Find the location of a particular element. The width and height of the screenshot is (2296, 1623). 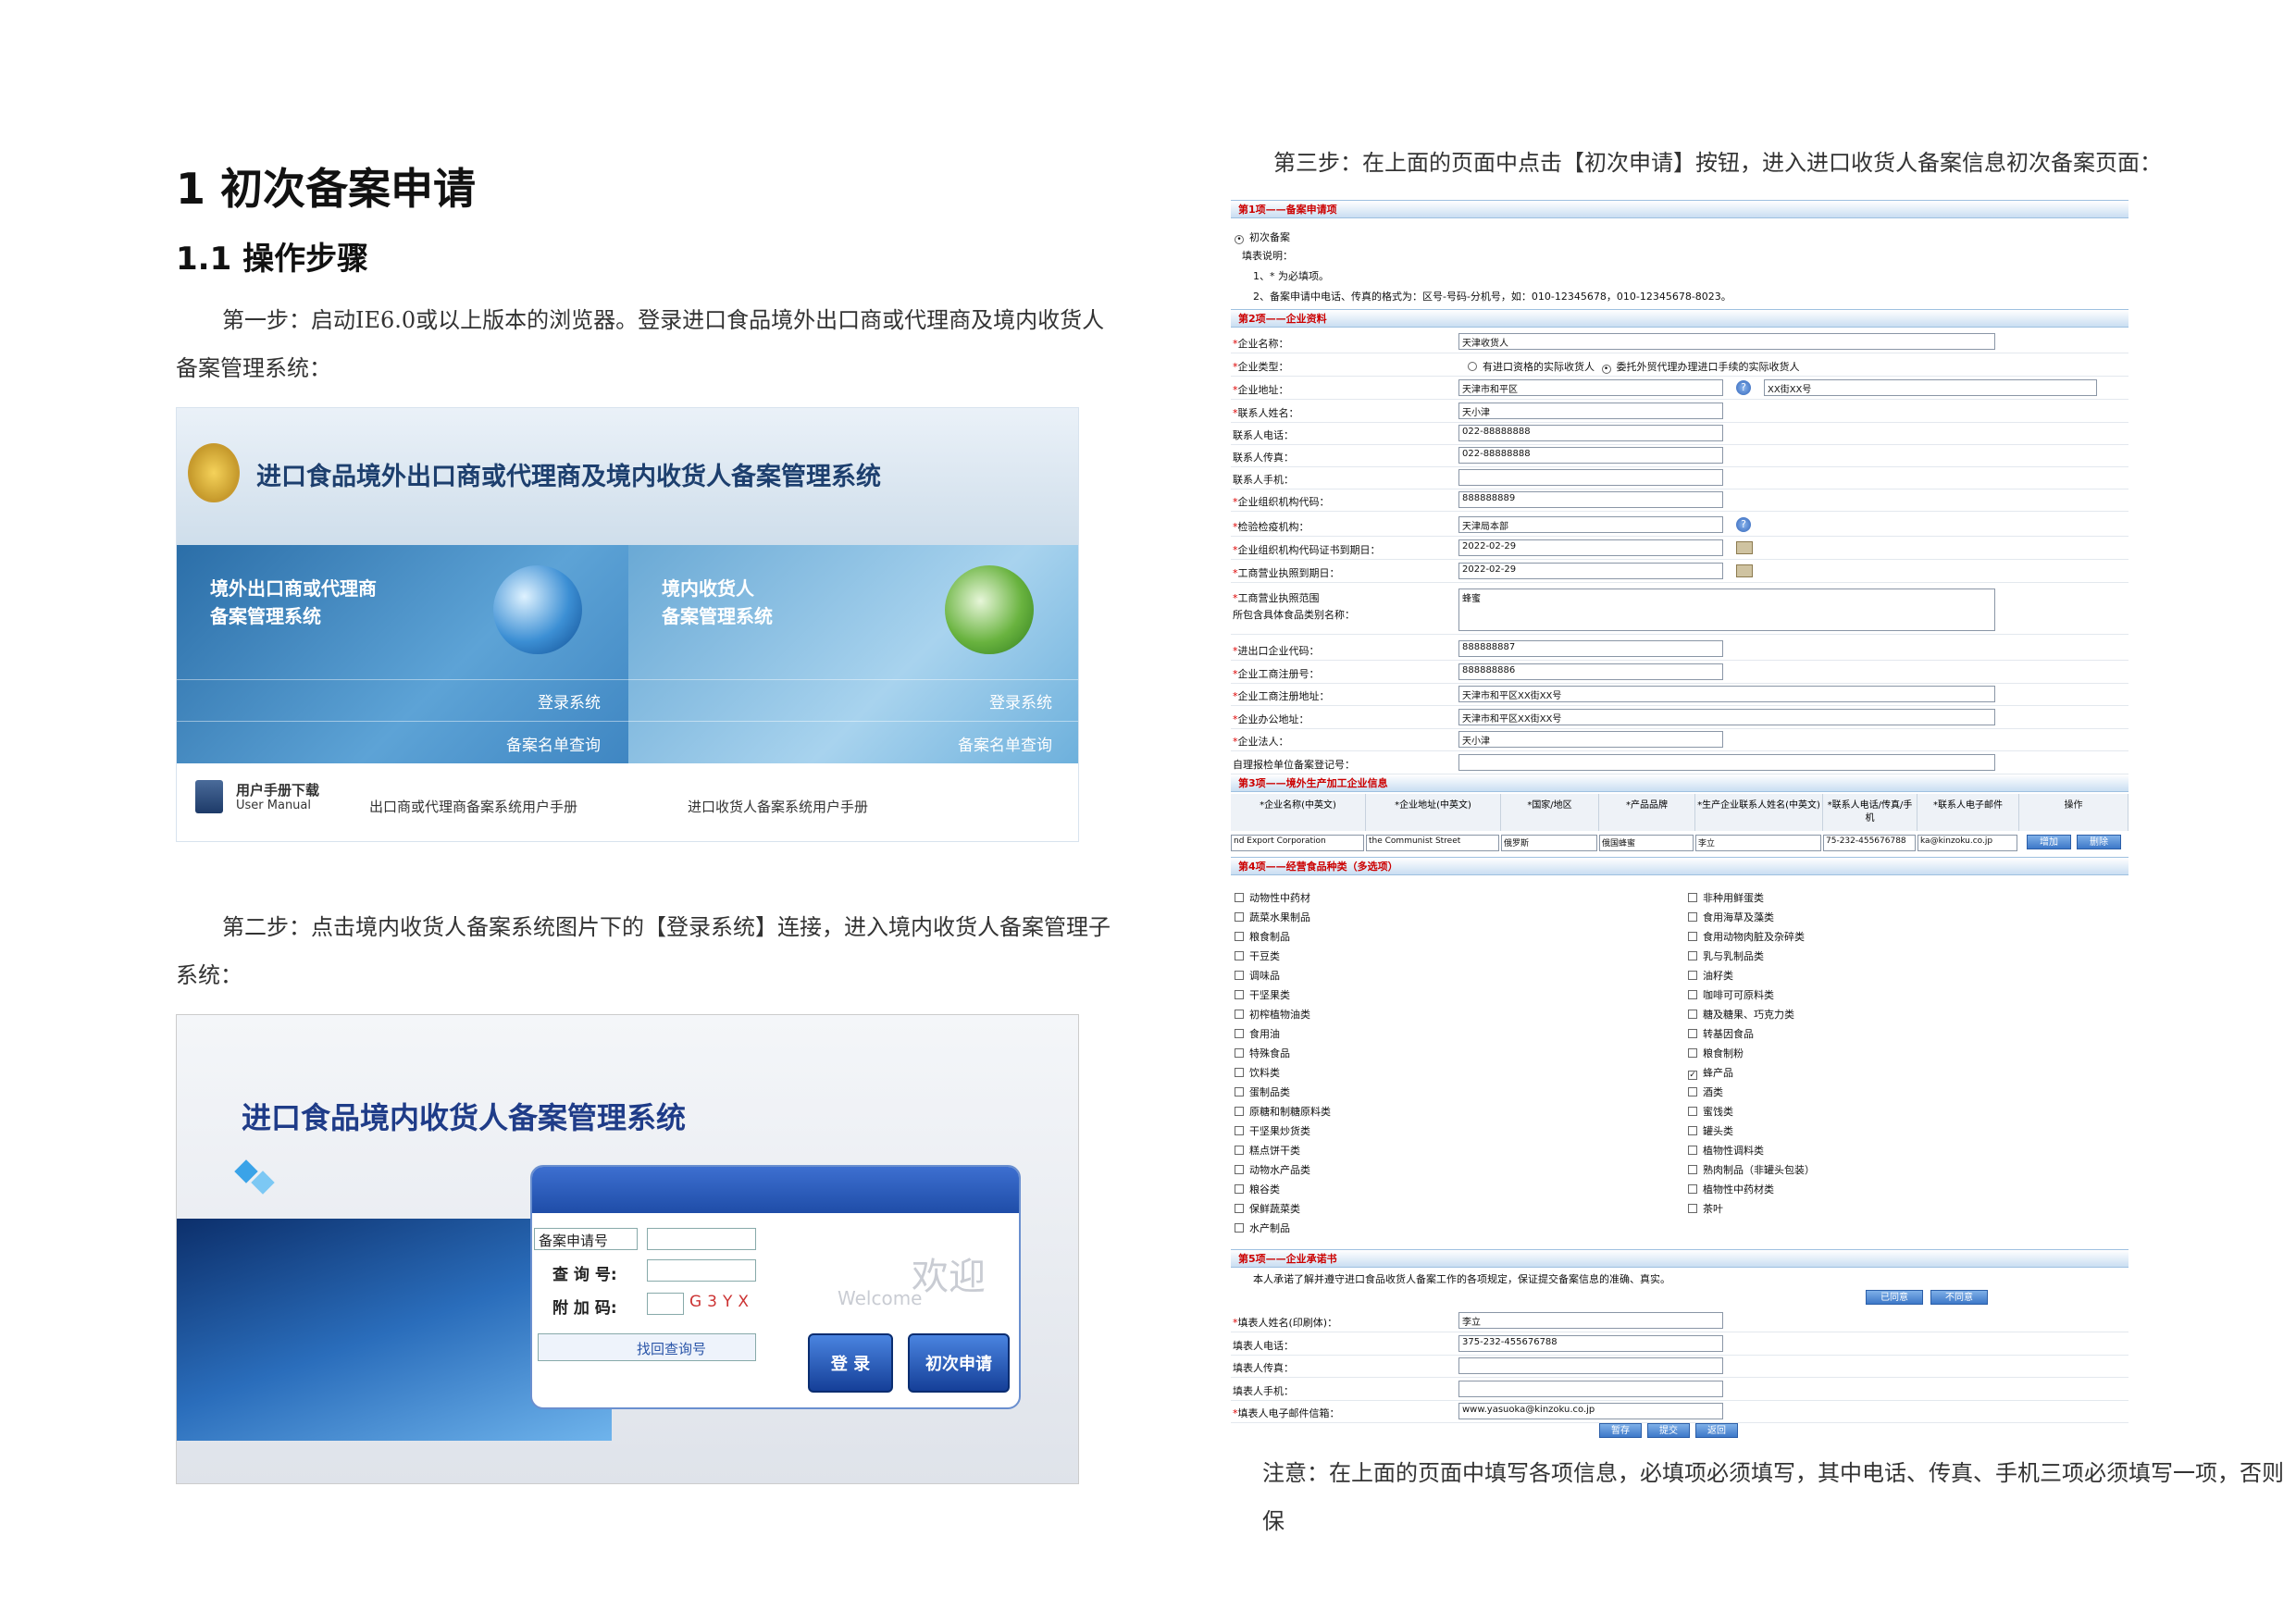

agree-button: 已同意 is located at coordinates (1895, 1297).